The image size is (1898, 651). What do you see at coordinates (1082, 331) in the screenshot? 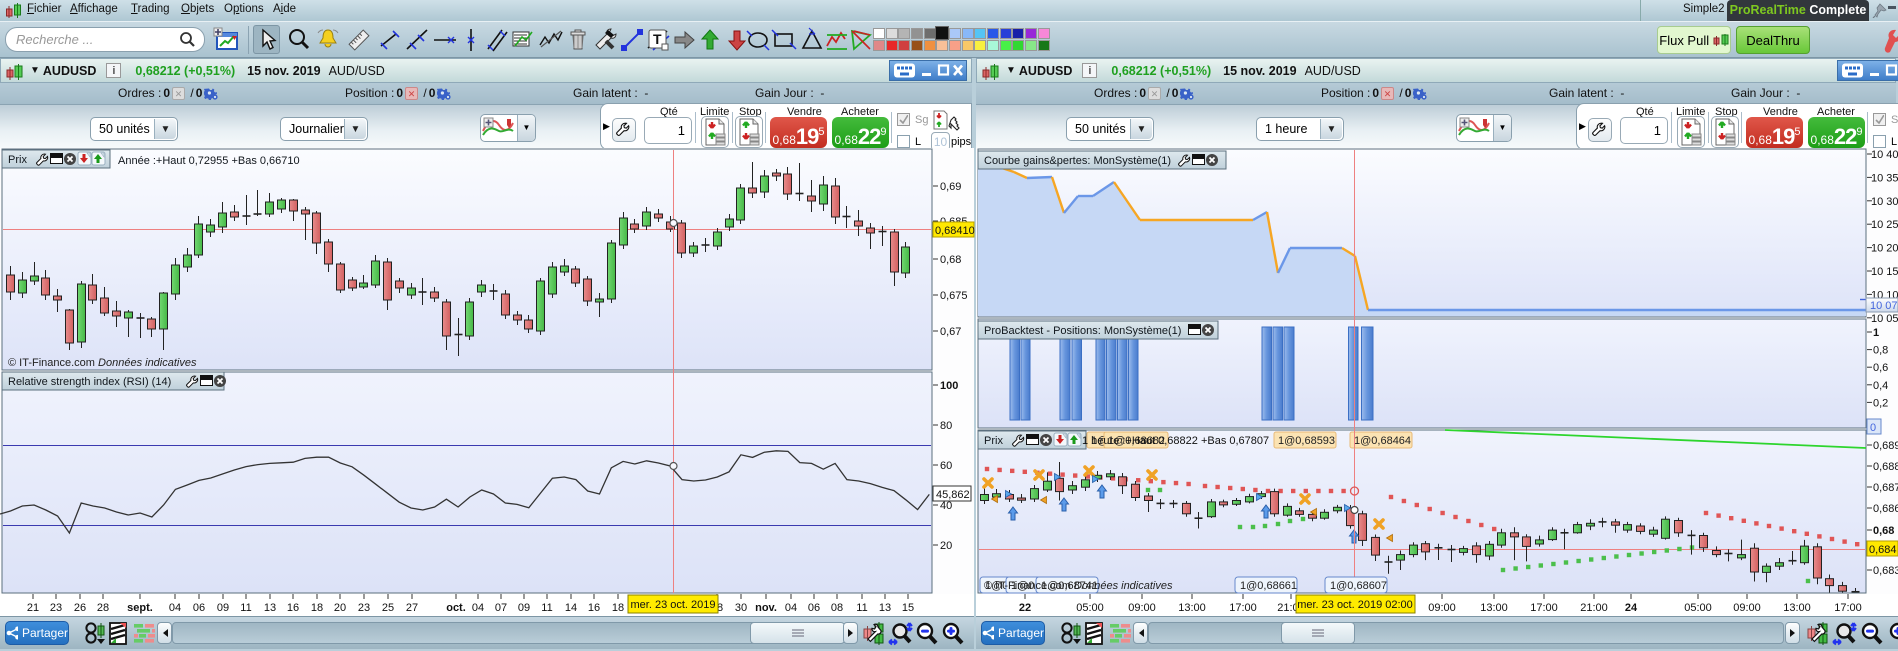
I see `svg-text:ProBacktest - Positions: MonSy: ProBacktest - Positions: MonSystème(1)` at bounding box center [1082, 331].